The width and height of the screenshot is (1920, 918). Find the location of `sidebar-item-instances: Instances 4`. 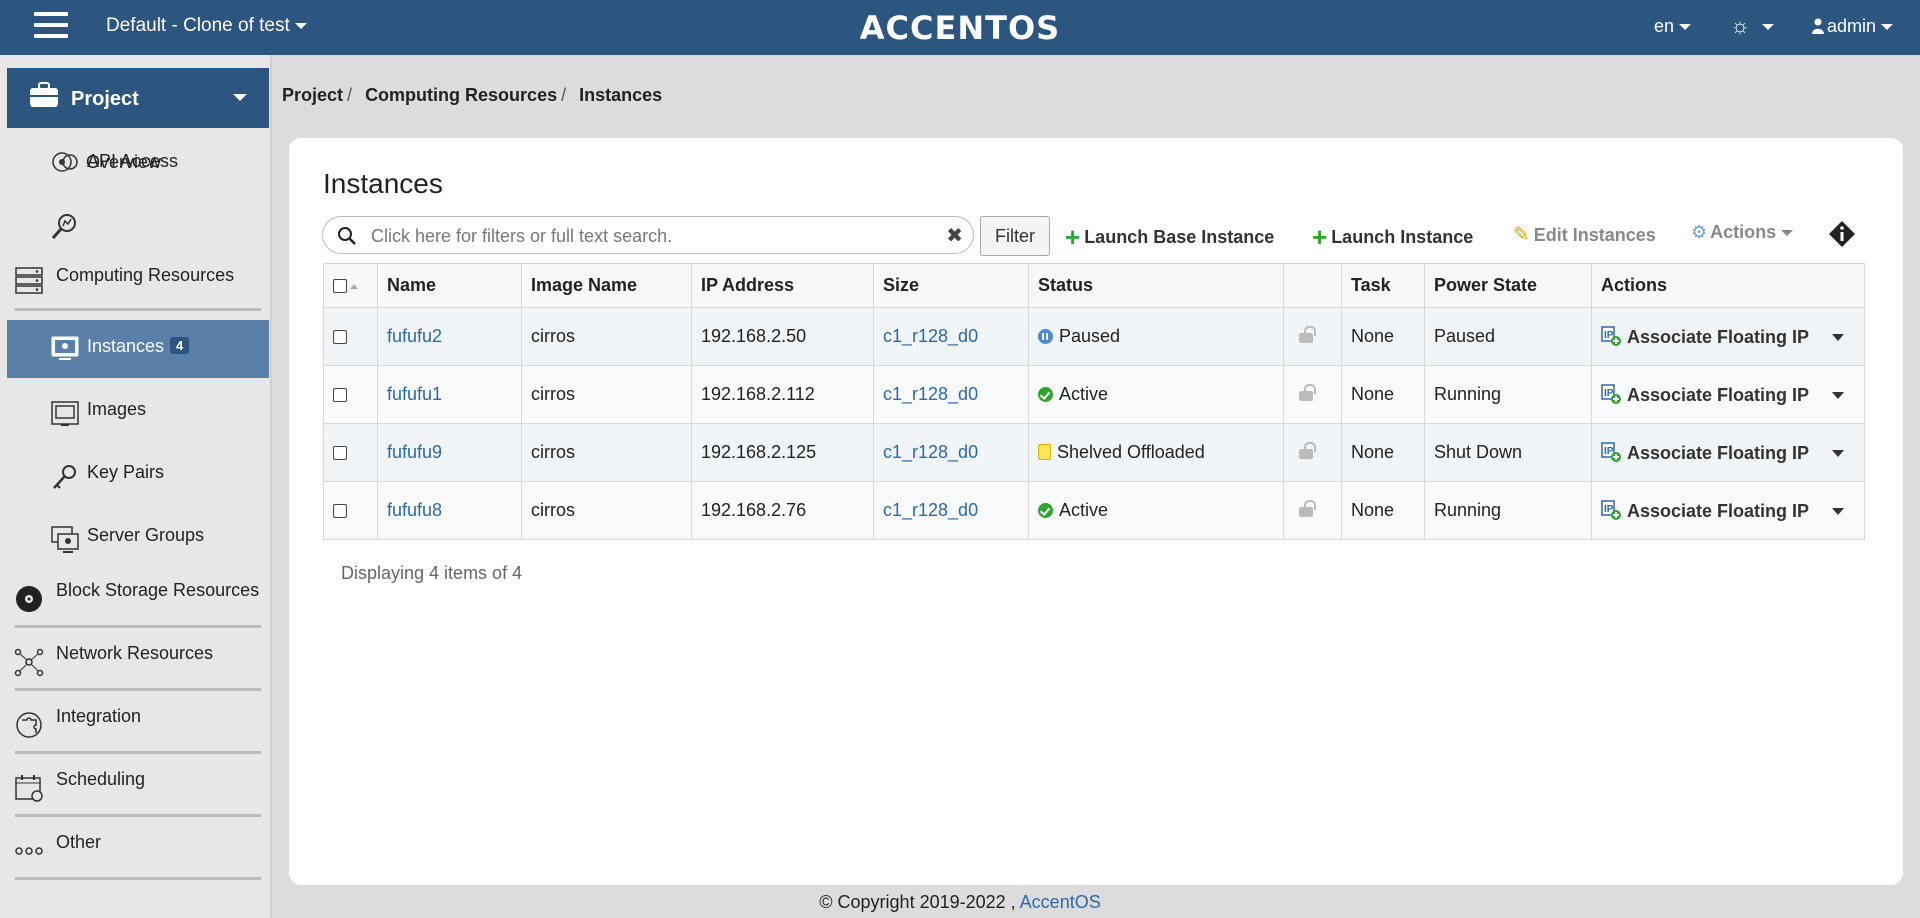

sidebar-item-instances: Instances 4 is located at coordinates (138, 349).